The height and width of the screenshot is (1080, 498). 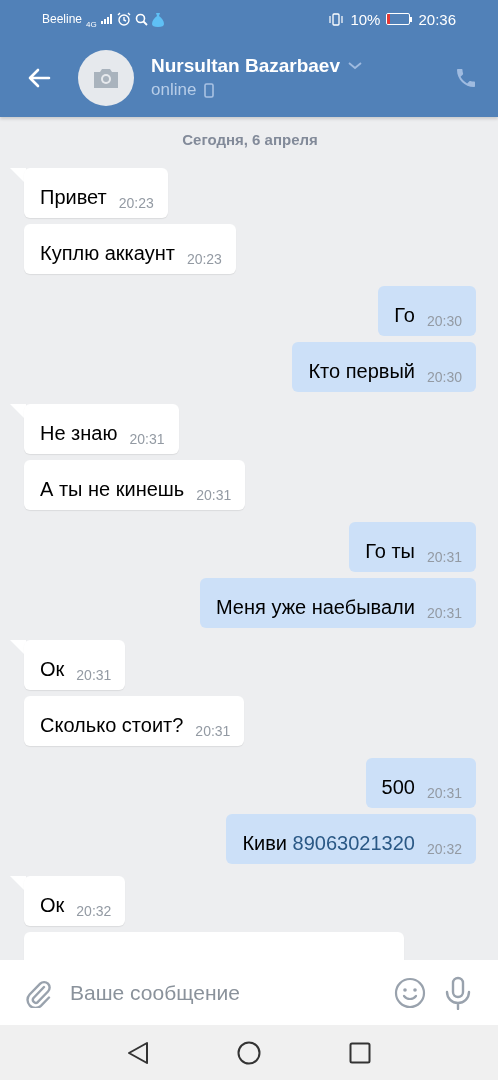 I want to click on back-icon, so click(x=138, y=1052).